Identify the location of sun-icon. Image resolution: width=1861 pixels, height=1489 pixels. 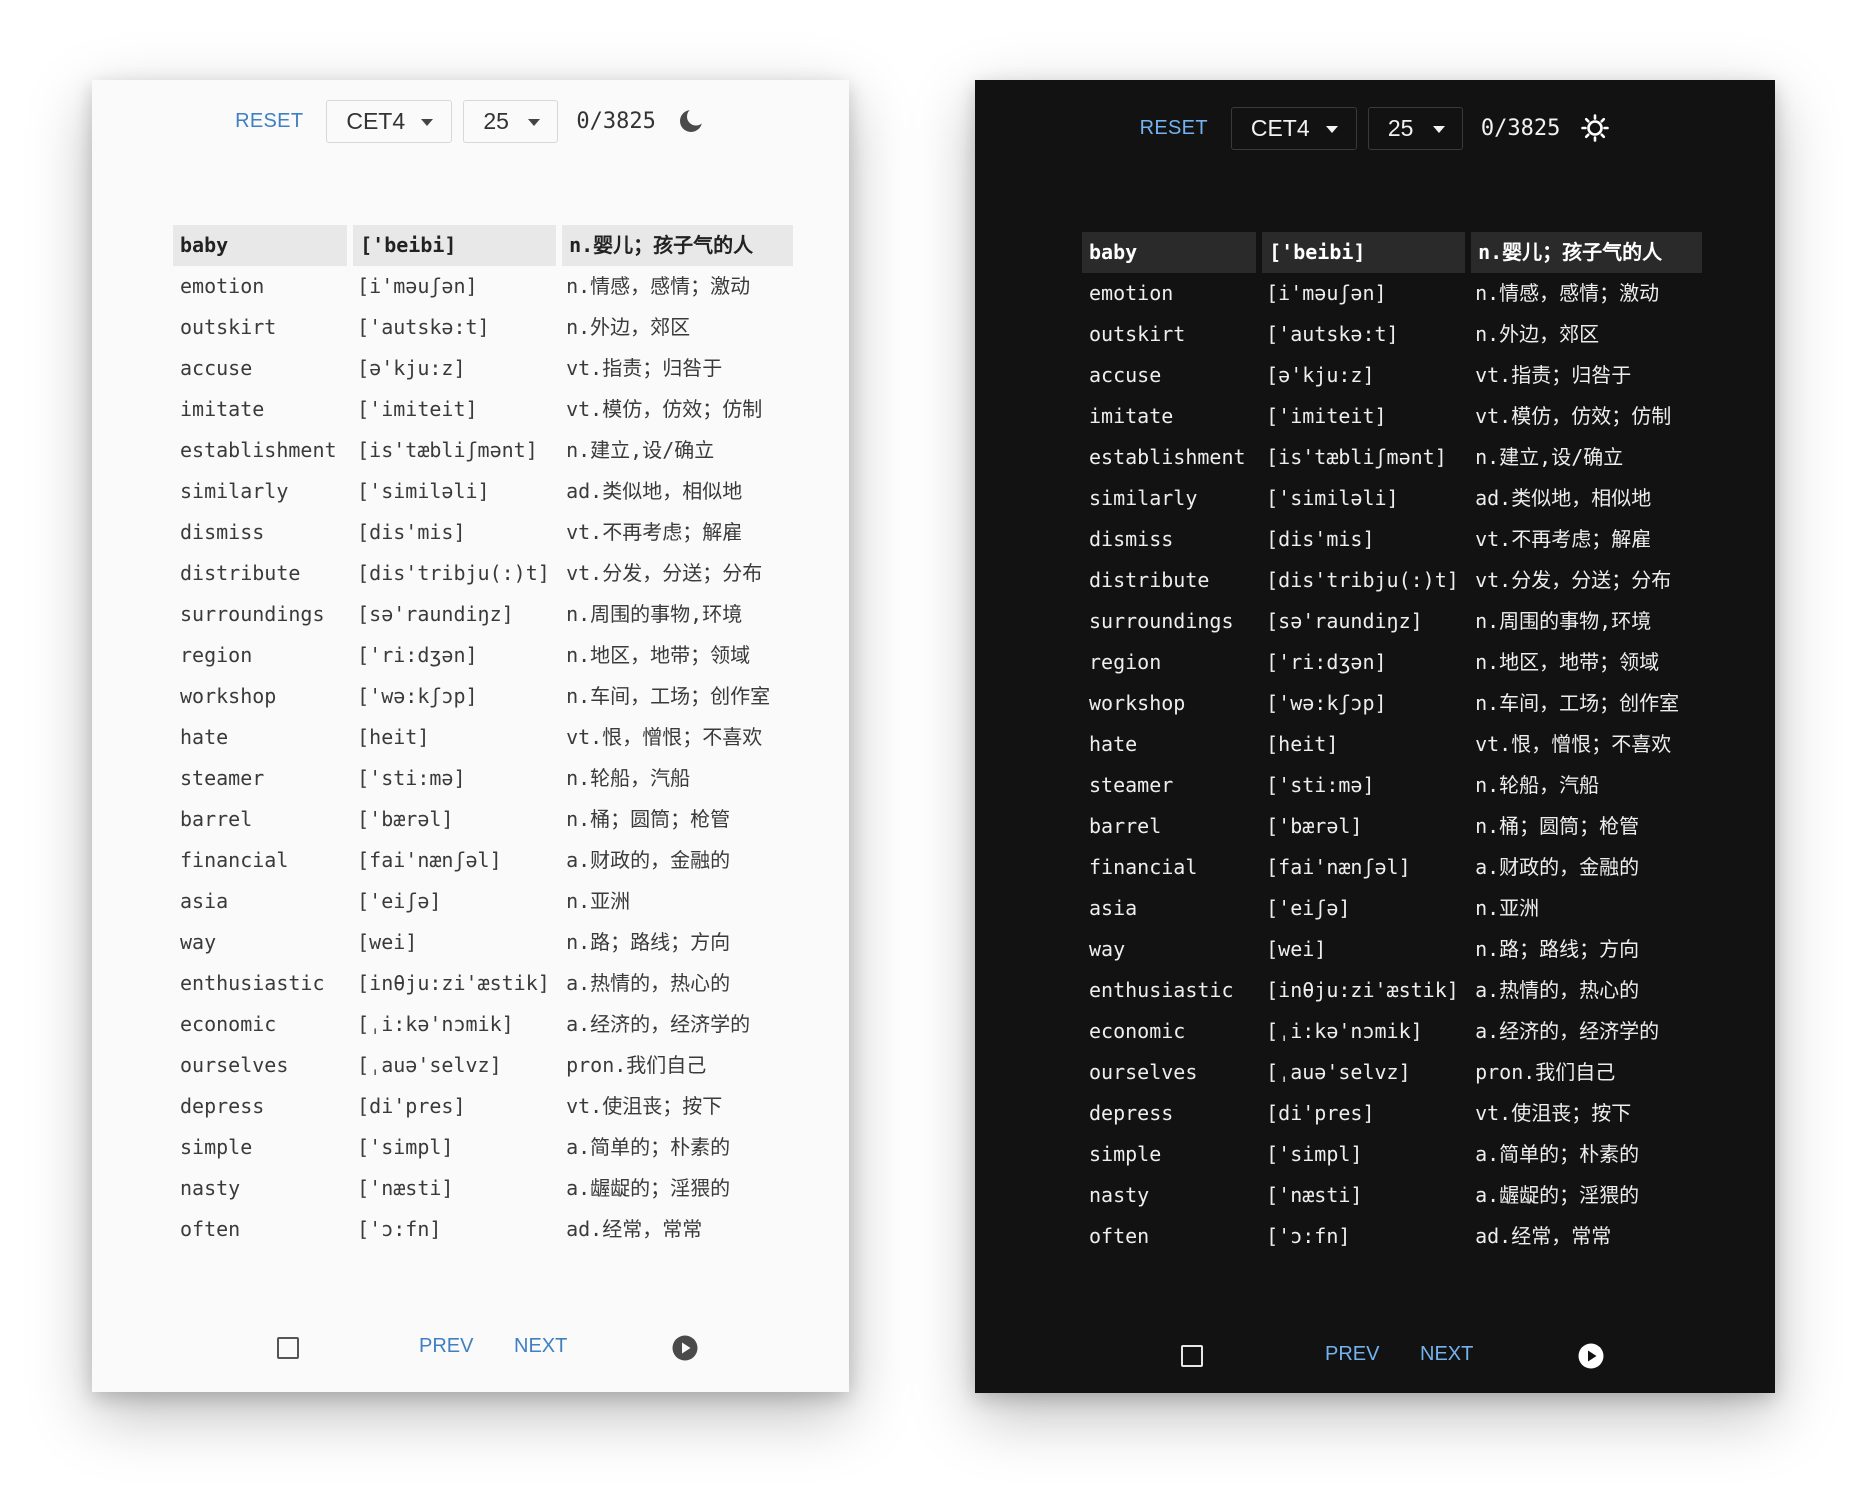
(1595, 128).